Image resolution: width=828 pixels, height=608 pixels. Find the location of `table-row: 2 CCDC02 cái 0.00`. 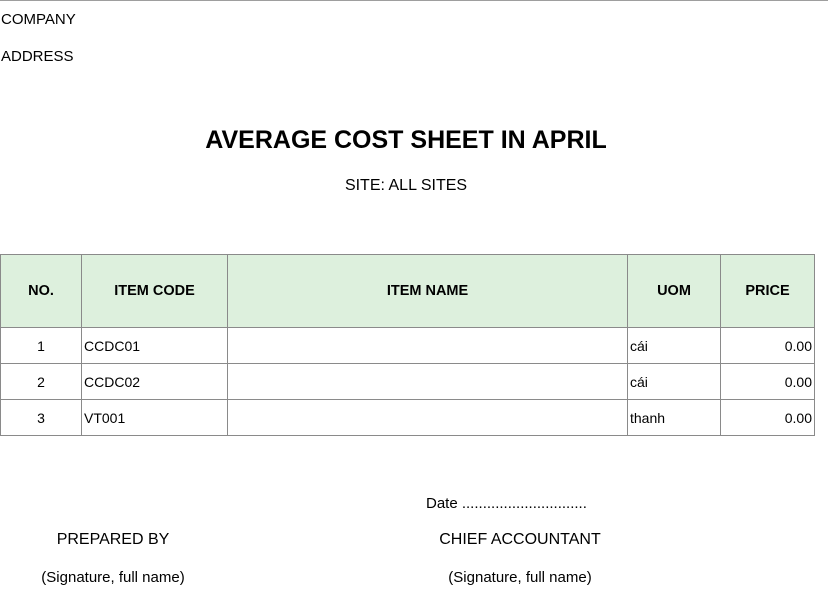

table-row: 2 CCDC02 cái 0.00 is located at coordinates (407, 381).